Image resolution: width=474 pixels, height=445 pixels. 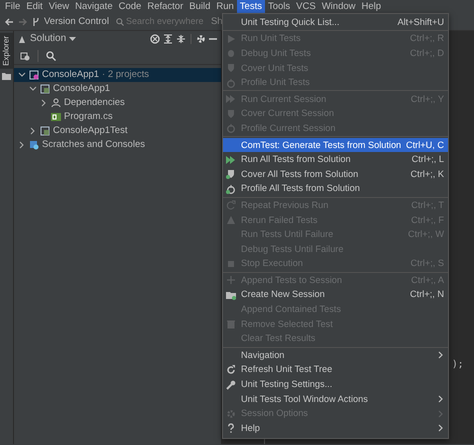 What do you see at coordinates (36, 21) in the screenshot?
I see `branch-icon` at bounding box center [36, 21].